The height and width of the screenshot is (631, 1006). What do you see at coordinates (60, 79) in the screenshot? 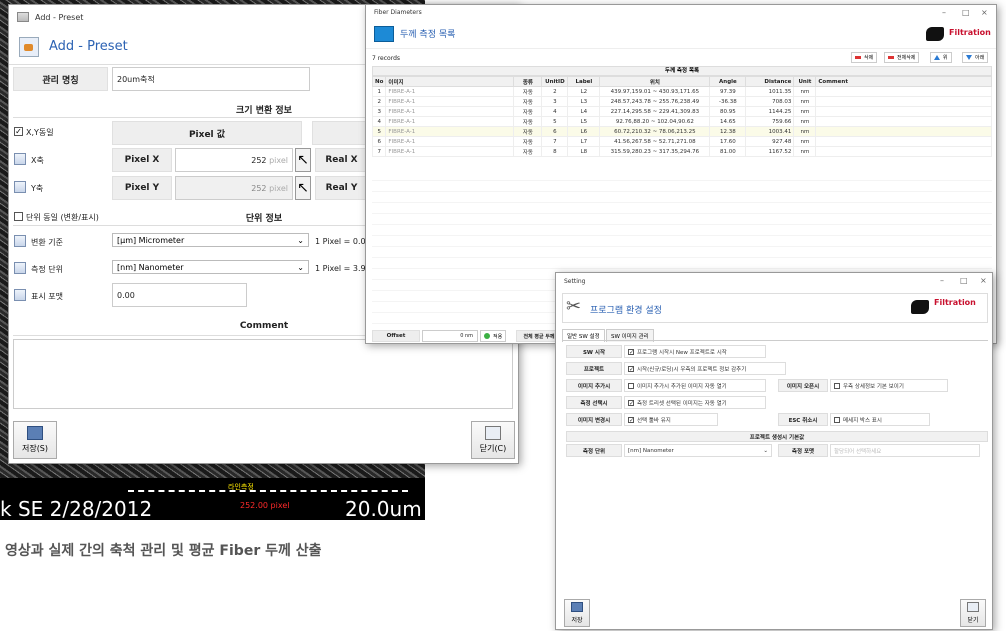
I see `name-label: 관리 명칭` at bounding box center [60, 79].